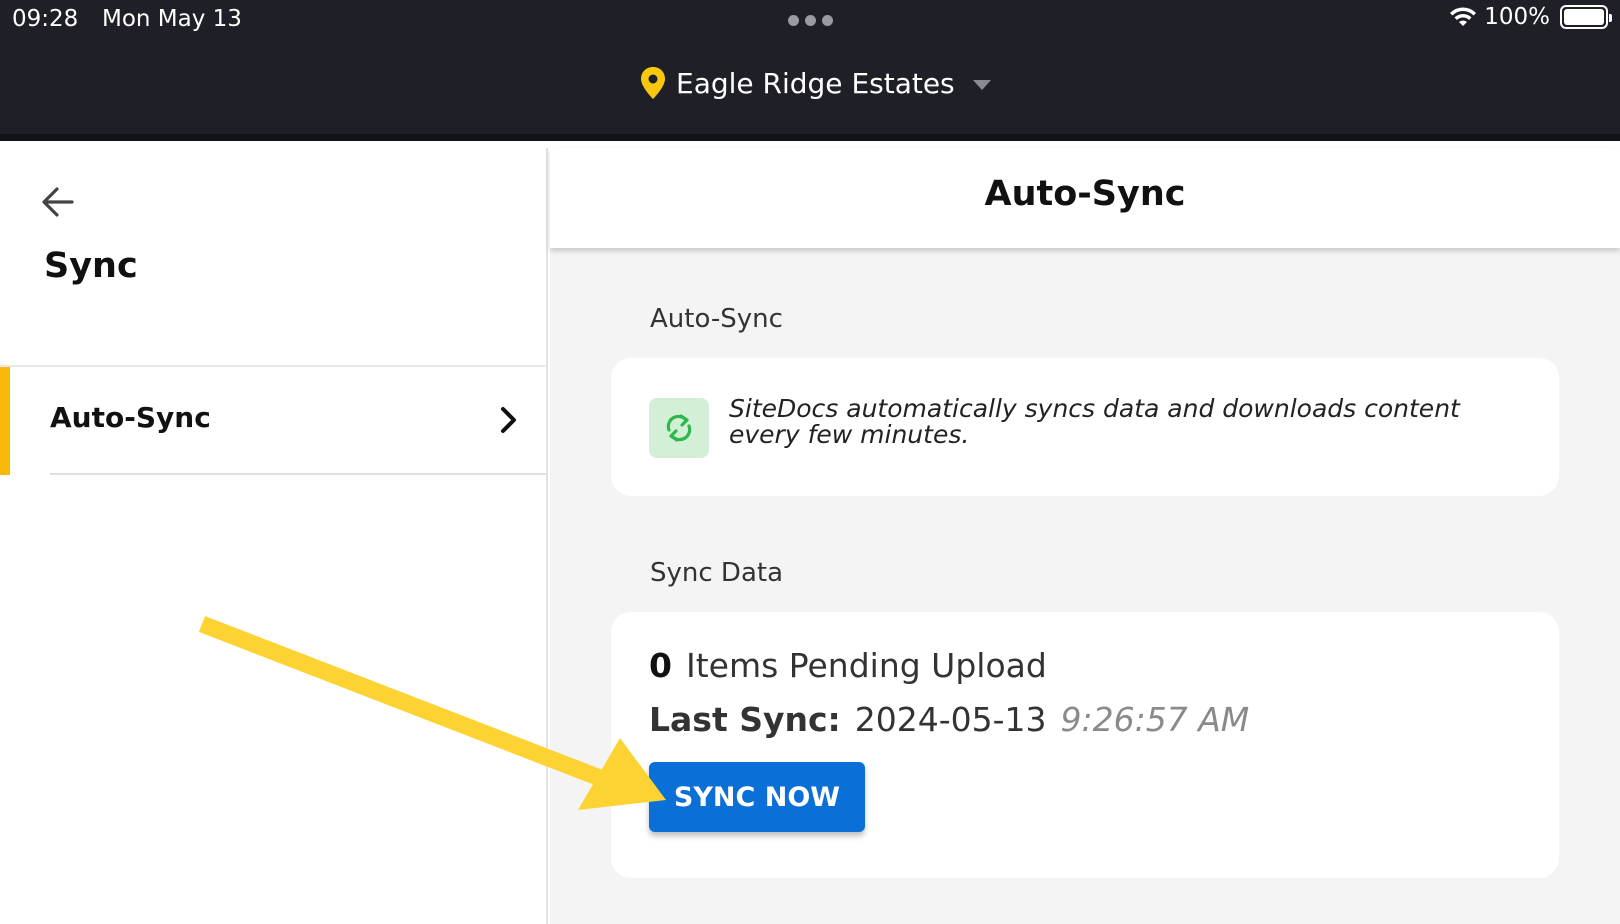 The height and width of the screenshot is (924, 1620). Describe the element at coordinates (5, 421) in the screenshot. I see `active-indicator` at that location.